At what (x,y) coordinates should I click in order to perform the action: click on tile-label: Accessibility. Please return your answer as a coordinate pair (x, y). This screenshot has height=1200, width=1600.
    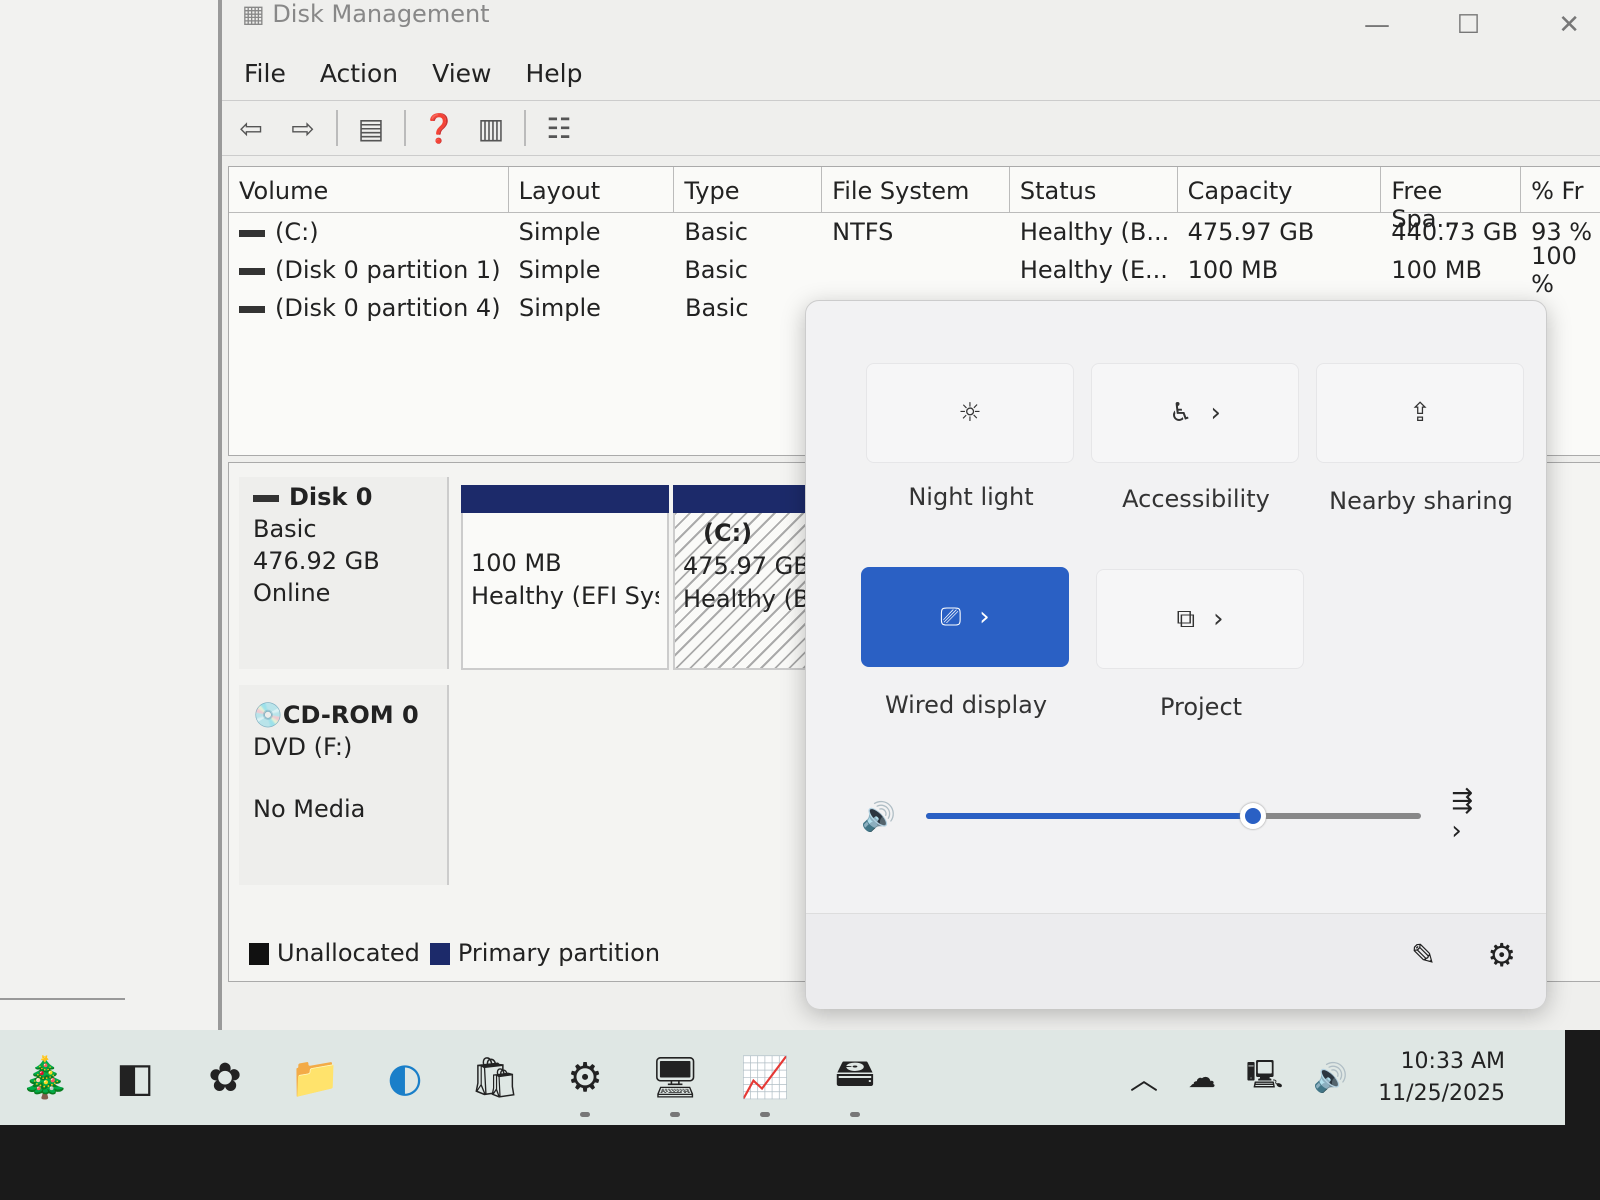
    Looking at the image, I should click on (1196, 499).